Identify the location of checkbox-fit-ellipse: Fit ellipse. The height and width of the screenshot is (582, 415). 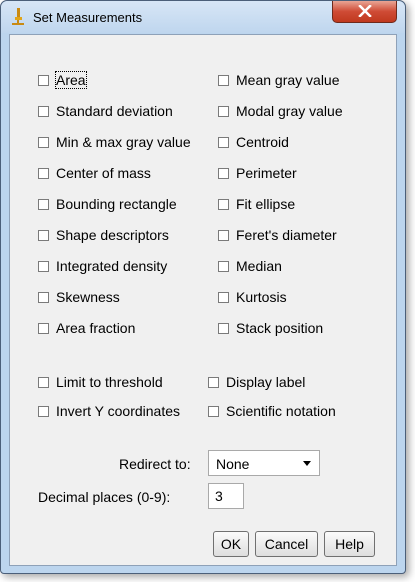
(256, 204).